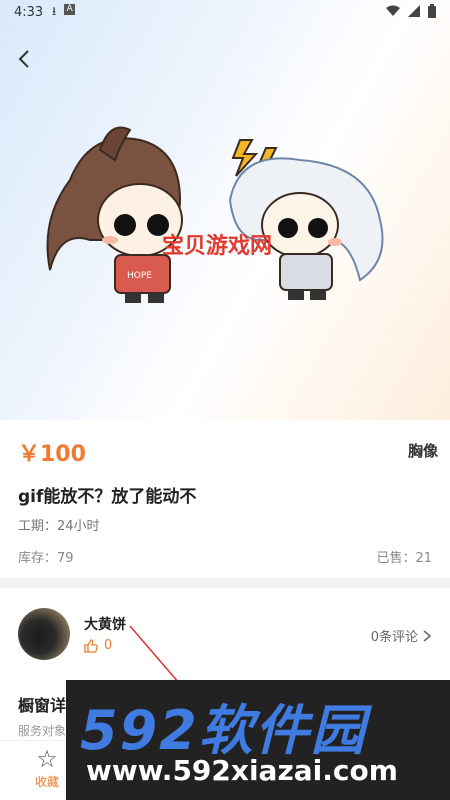 The image size is (450, 800). Describe the element at coordinates (414, 11) in the screenshot. I see `signal-icon` at that location.